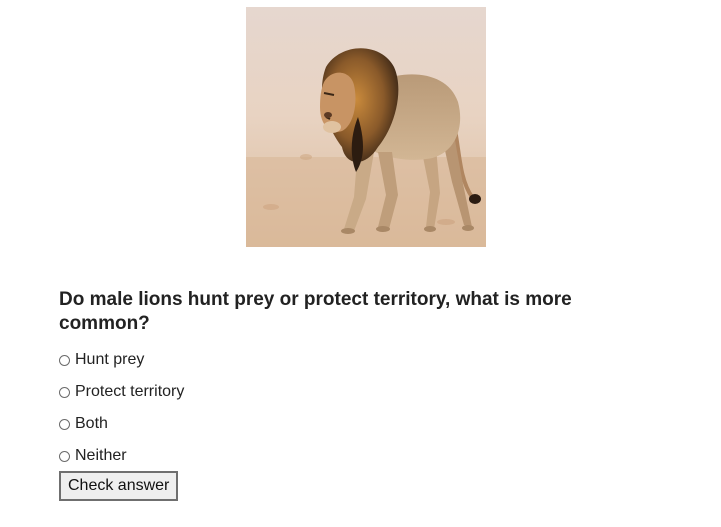  Describe the element at coordinates (121, 424) in the screenshot. I see `option-both: Both` at that location.